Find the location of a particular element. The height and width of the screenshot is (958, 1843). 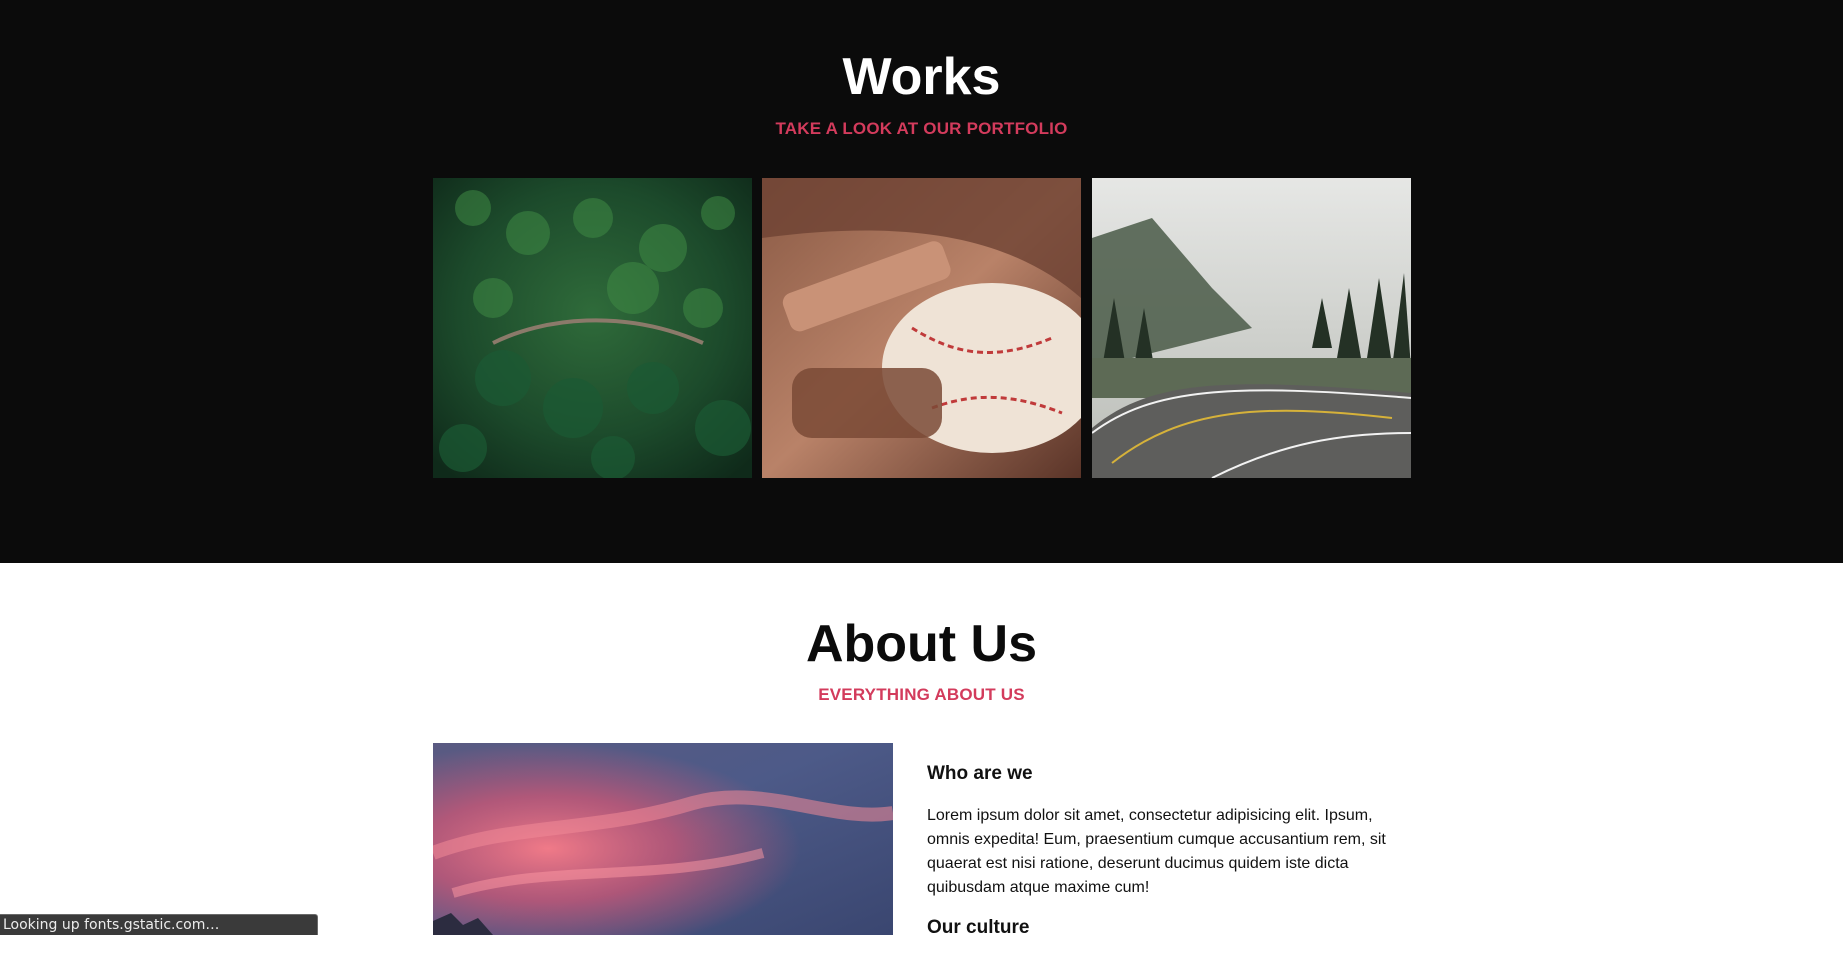

about-title: About Us is located at coordinates (921, 644).